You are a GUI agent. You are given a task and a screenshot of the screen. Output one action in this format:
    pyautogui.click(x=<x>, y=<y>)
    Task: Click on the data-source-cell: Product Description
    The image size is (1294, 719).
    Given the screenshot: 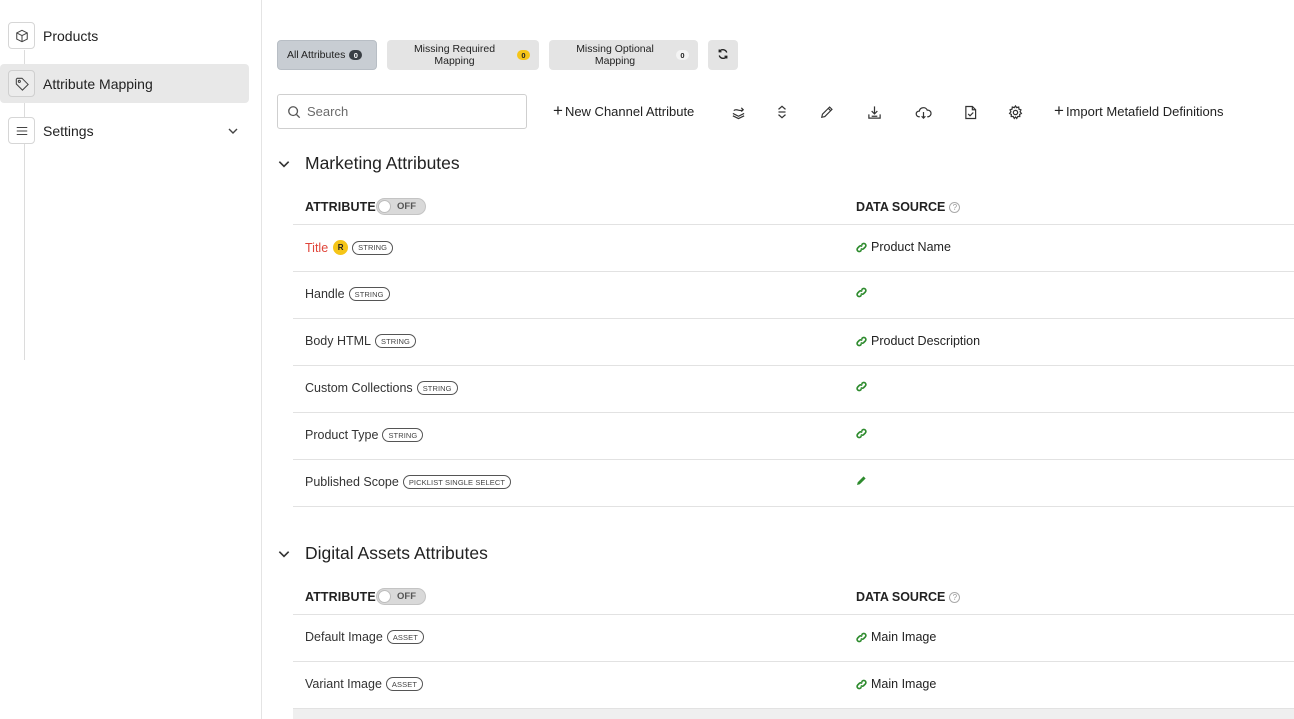 What is the action you would take?
    pyautogui.click(x=918, y=341)
    